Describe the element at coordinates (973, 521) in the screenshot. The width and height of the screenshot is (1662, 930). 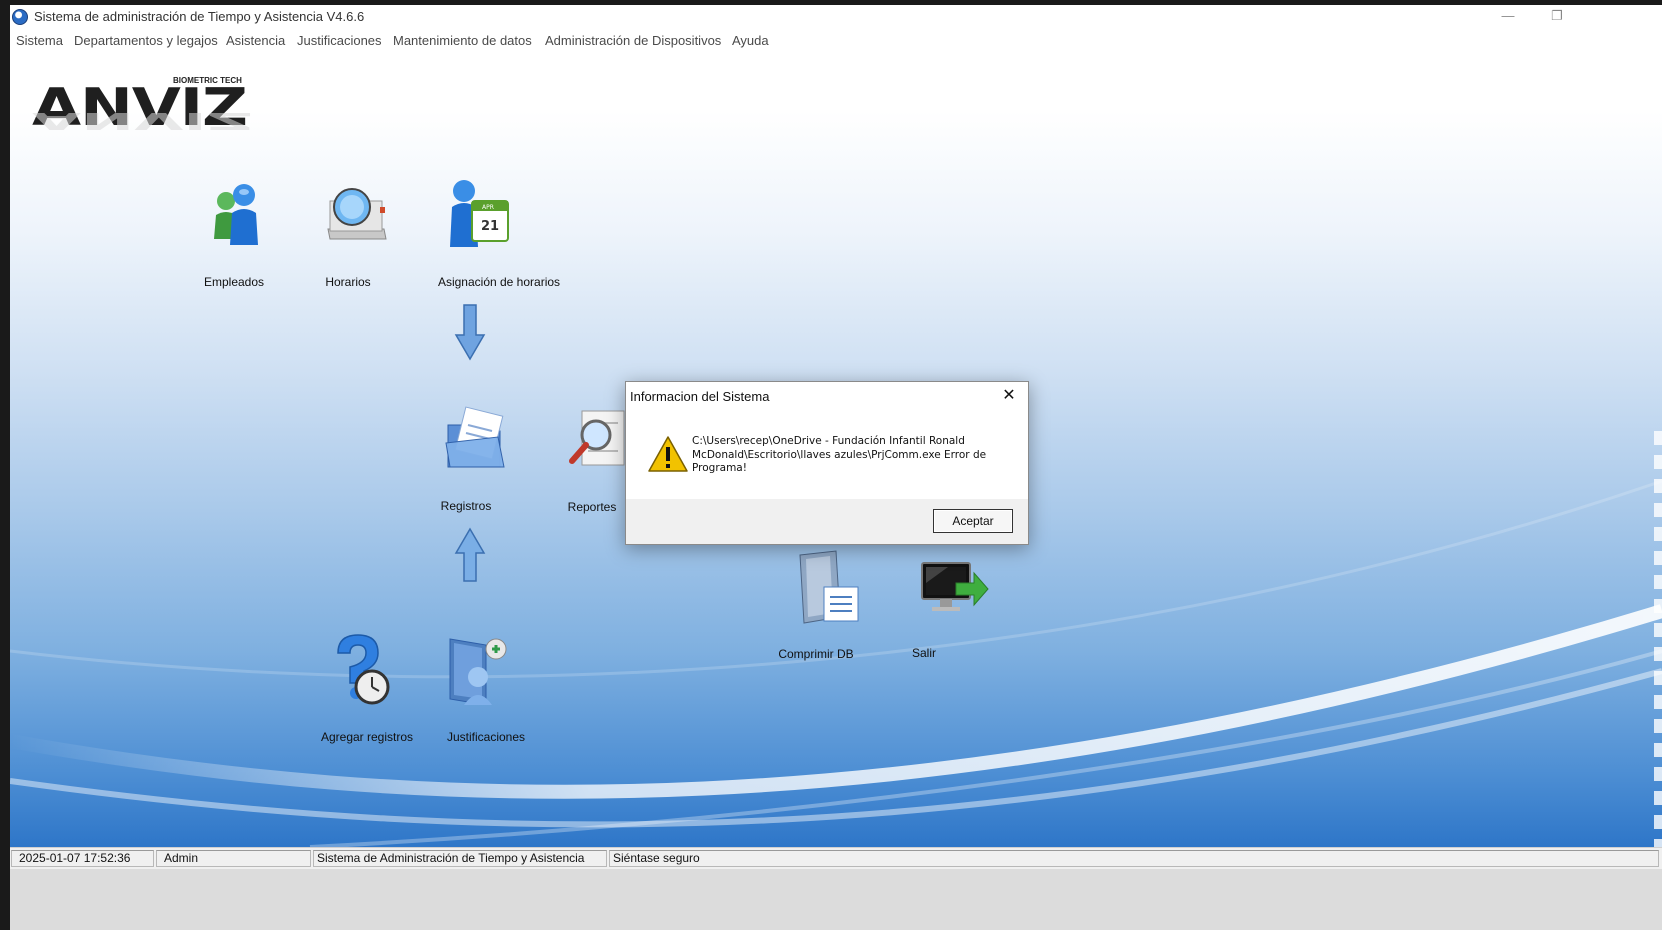
I see `accept-button: Aceptar` at that location.